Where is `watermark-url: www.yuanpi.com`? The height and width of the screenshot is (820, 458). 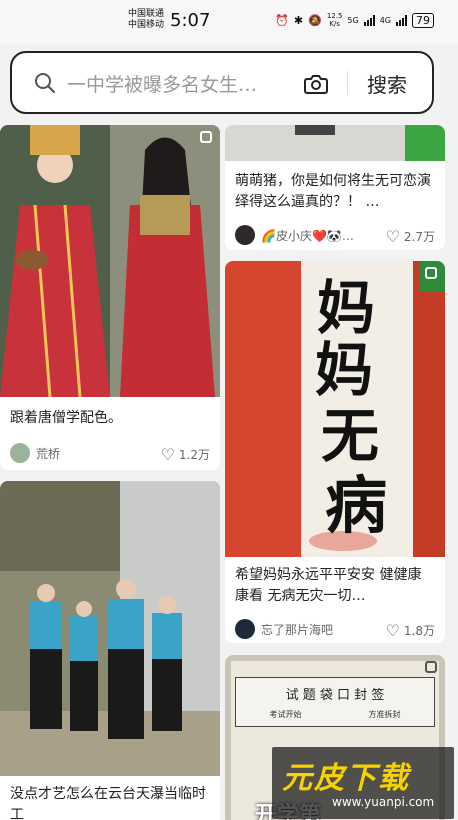 watermark-url: www.yuanpi.com is located at coordinates (383, 802).